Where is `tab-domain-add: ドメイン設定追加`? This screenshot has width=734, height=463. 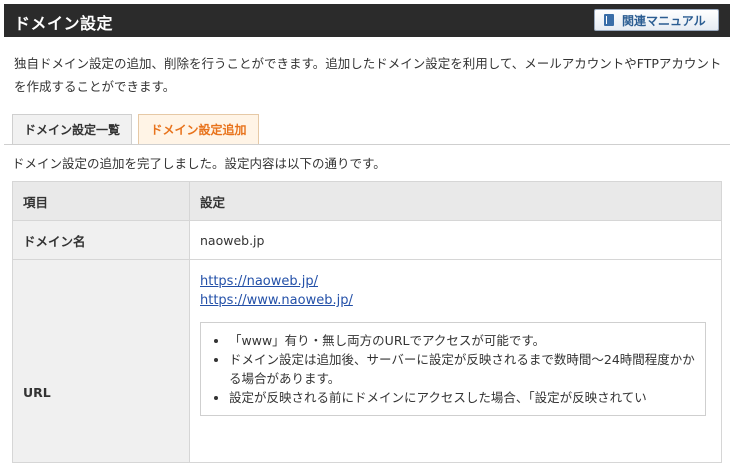 tab-domain-add: ドメイン設定追加 is located at coordinates (198, 129).